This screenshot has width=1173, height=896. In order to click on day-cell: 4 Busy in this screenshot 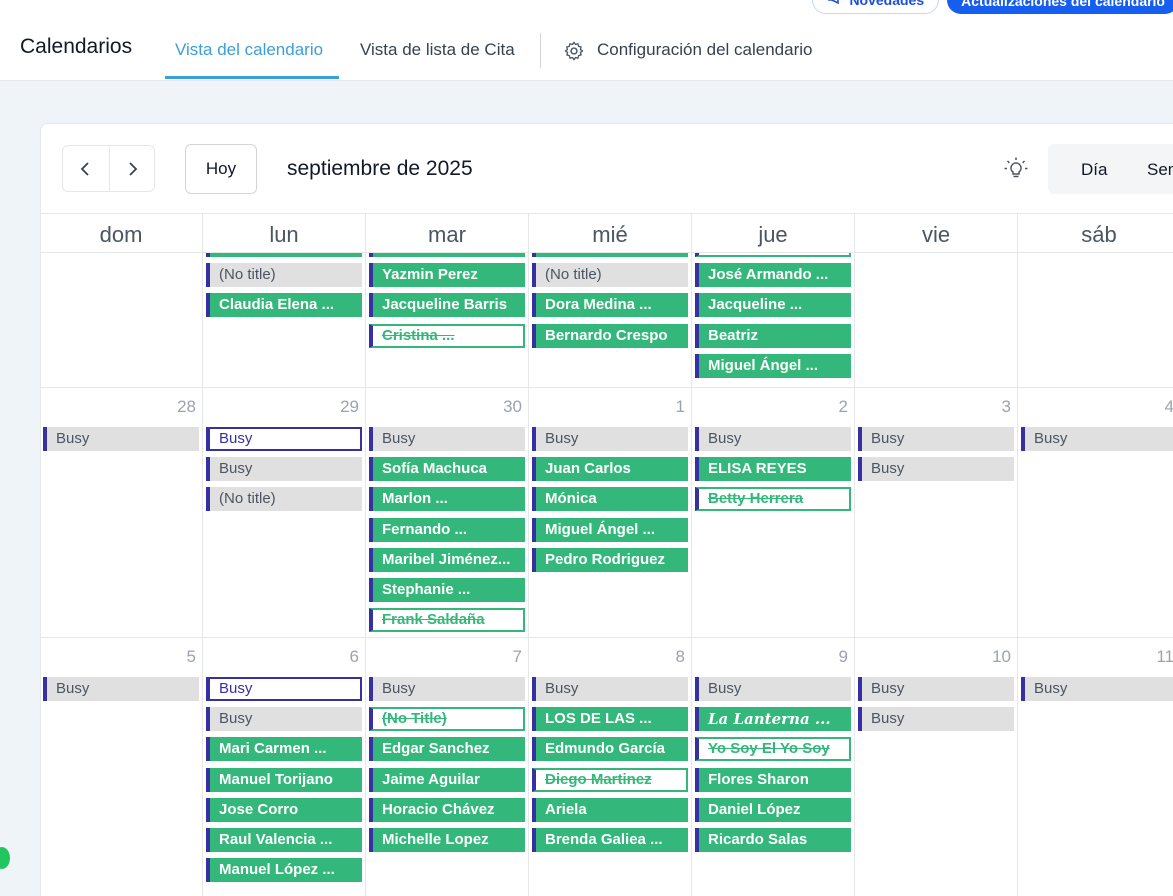, I will do `click(1095, 512)`.